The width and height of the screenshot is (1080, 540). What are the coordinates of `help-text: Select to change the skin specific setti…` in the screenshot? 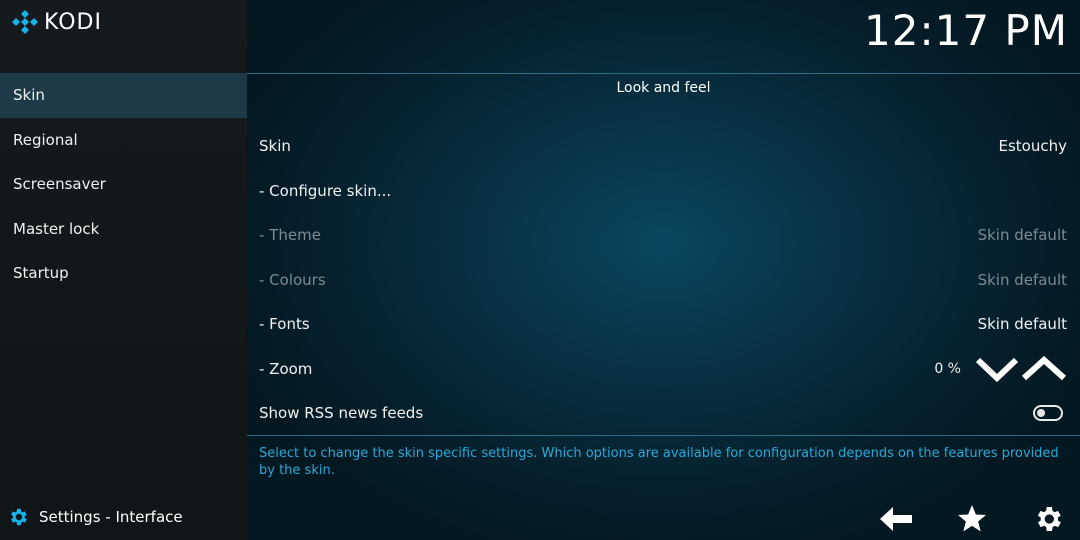 It's located at (659, 462).